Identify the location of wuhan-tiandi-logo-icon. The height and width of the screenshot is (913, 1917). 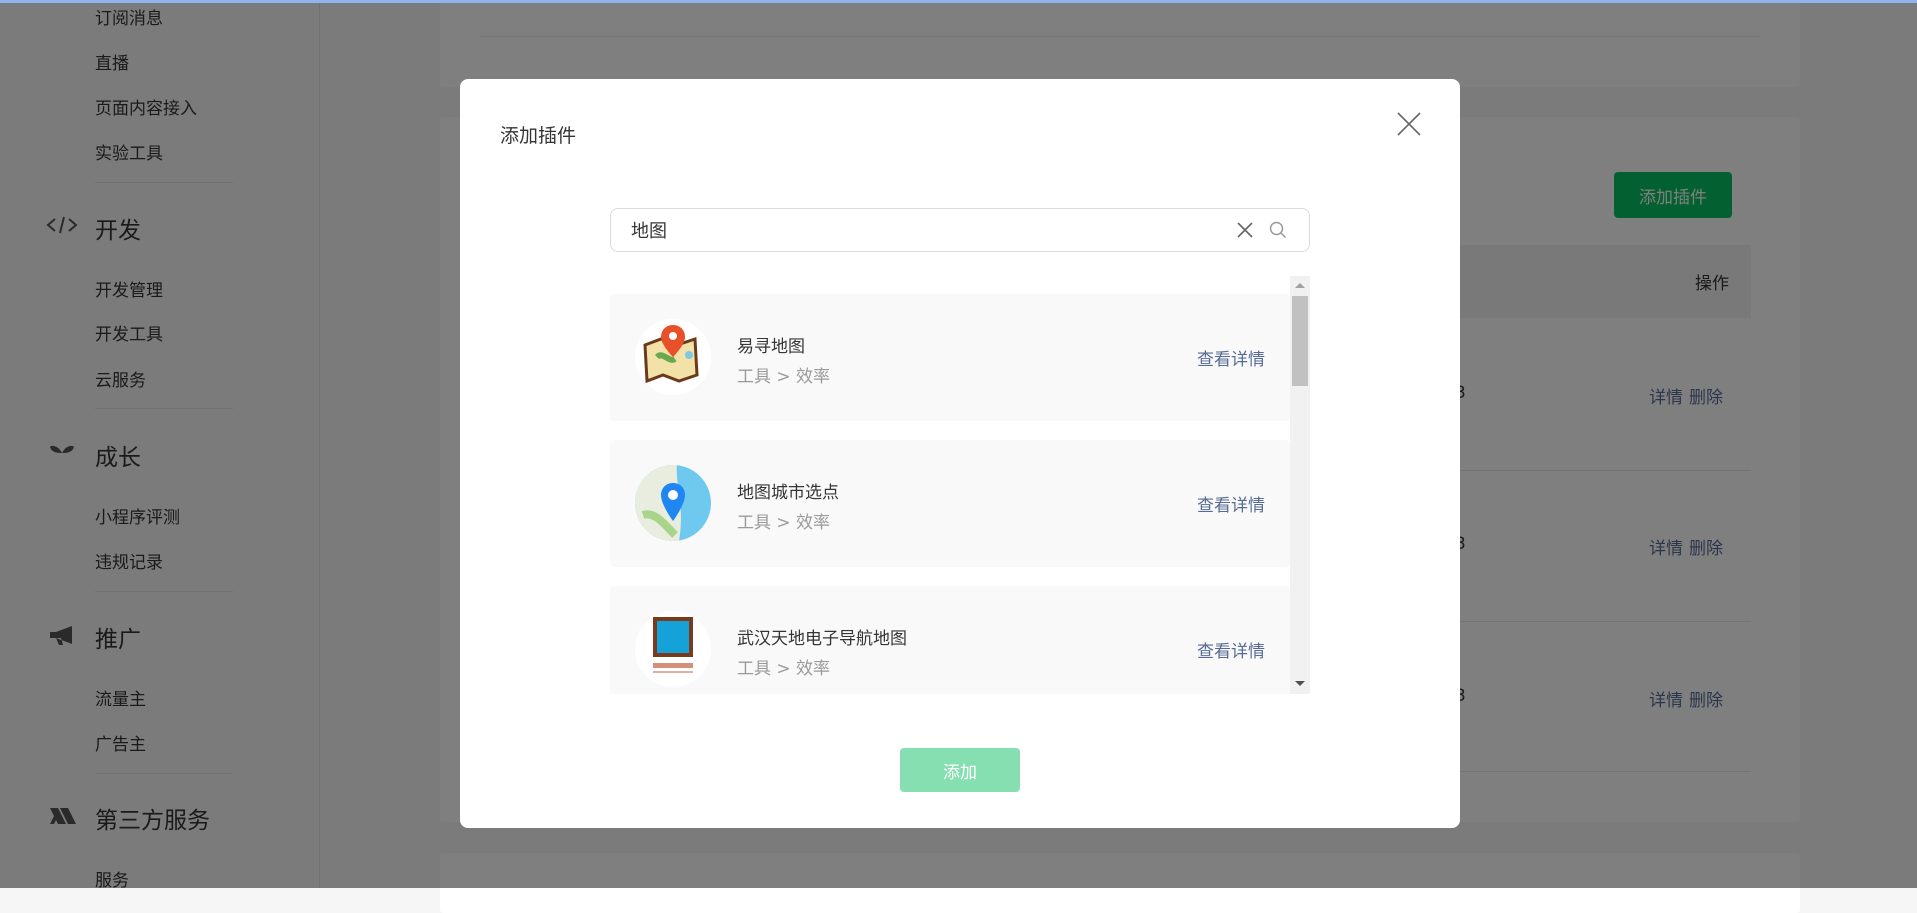
(673, 649).